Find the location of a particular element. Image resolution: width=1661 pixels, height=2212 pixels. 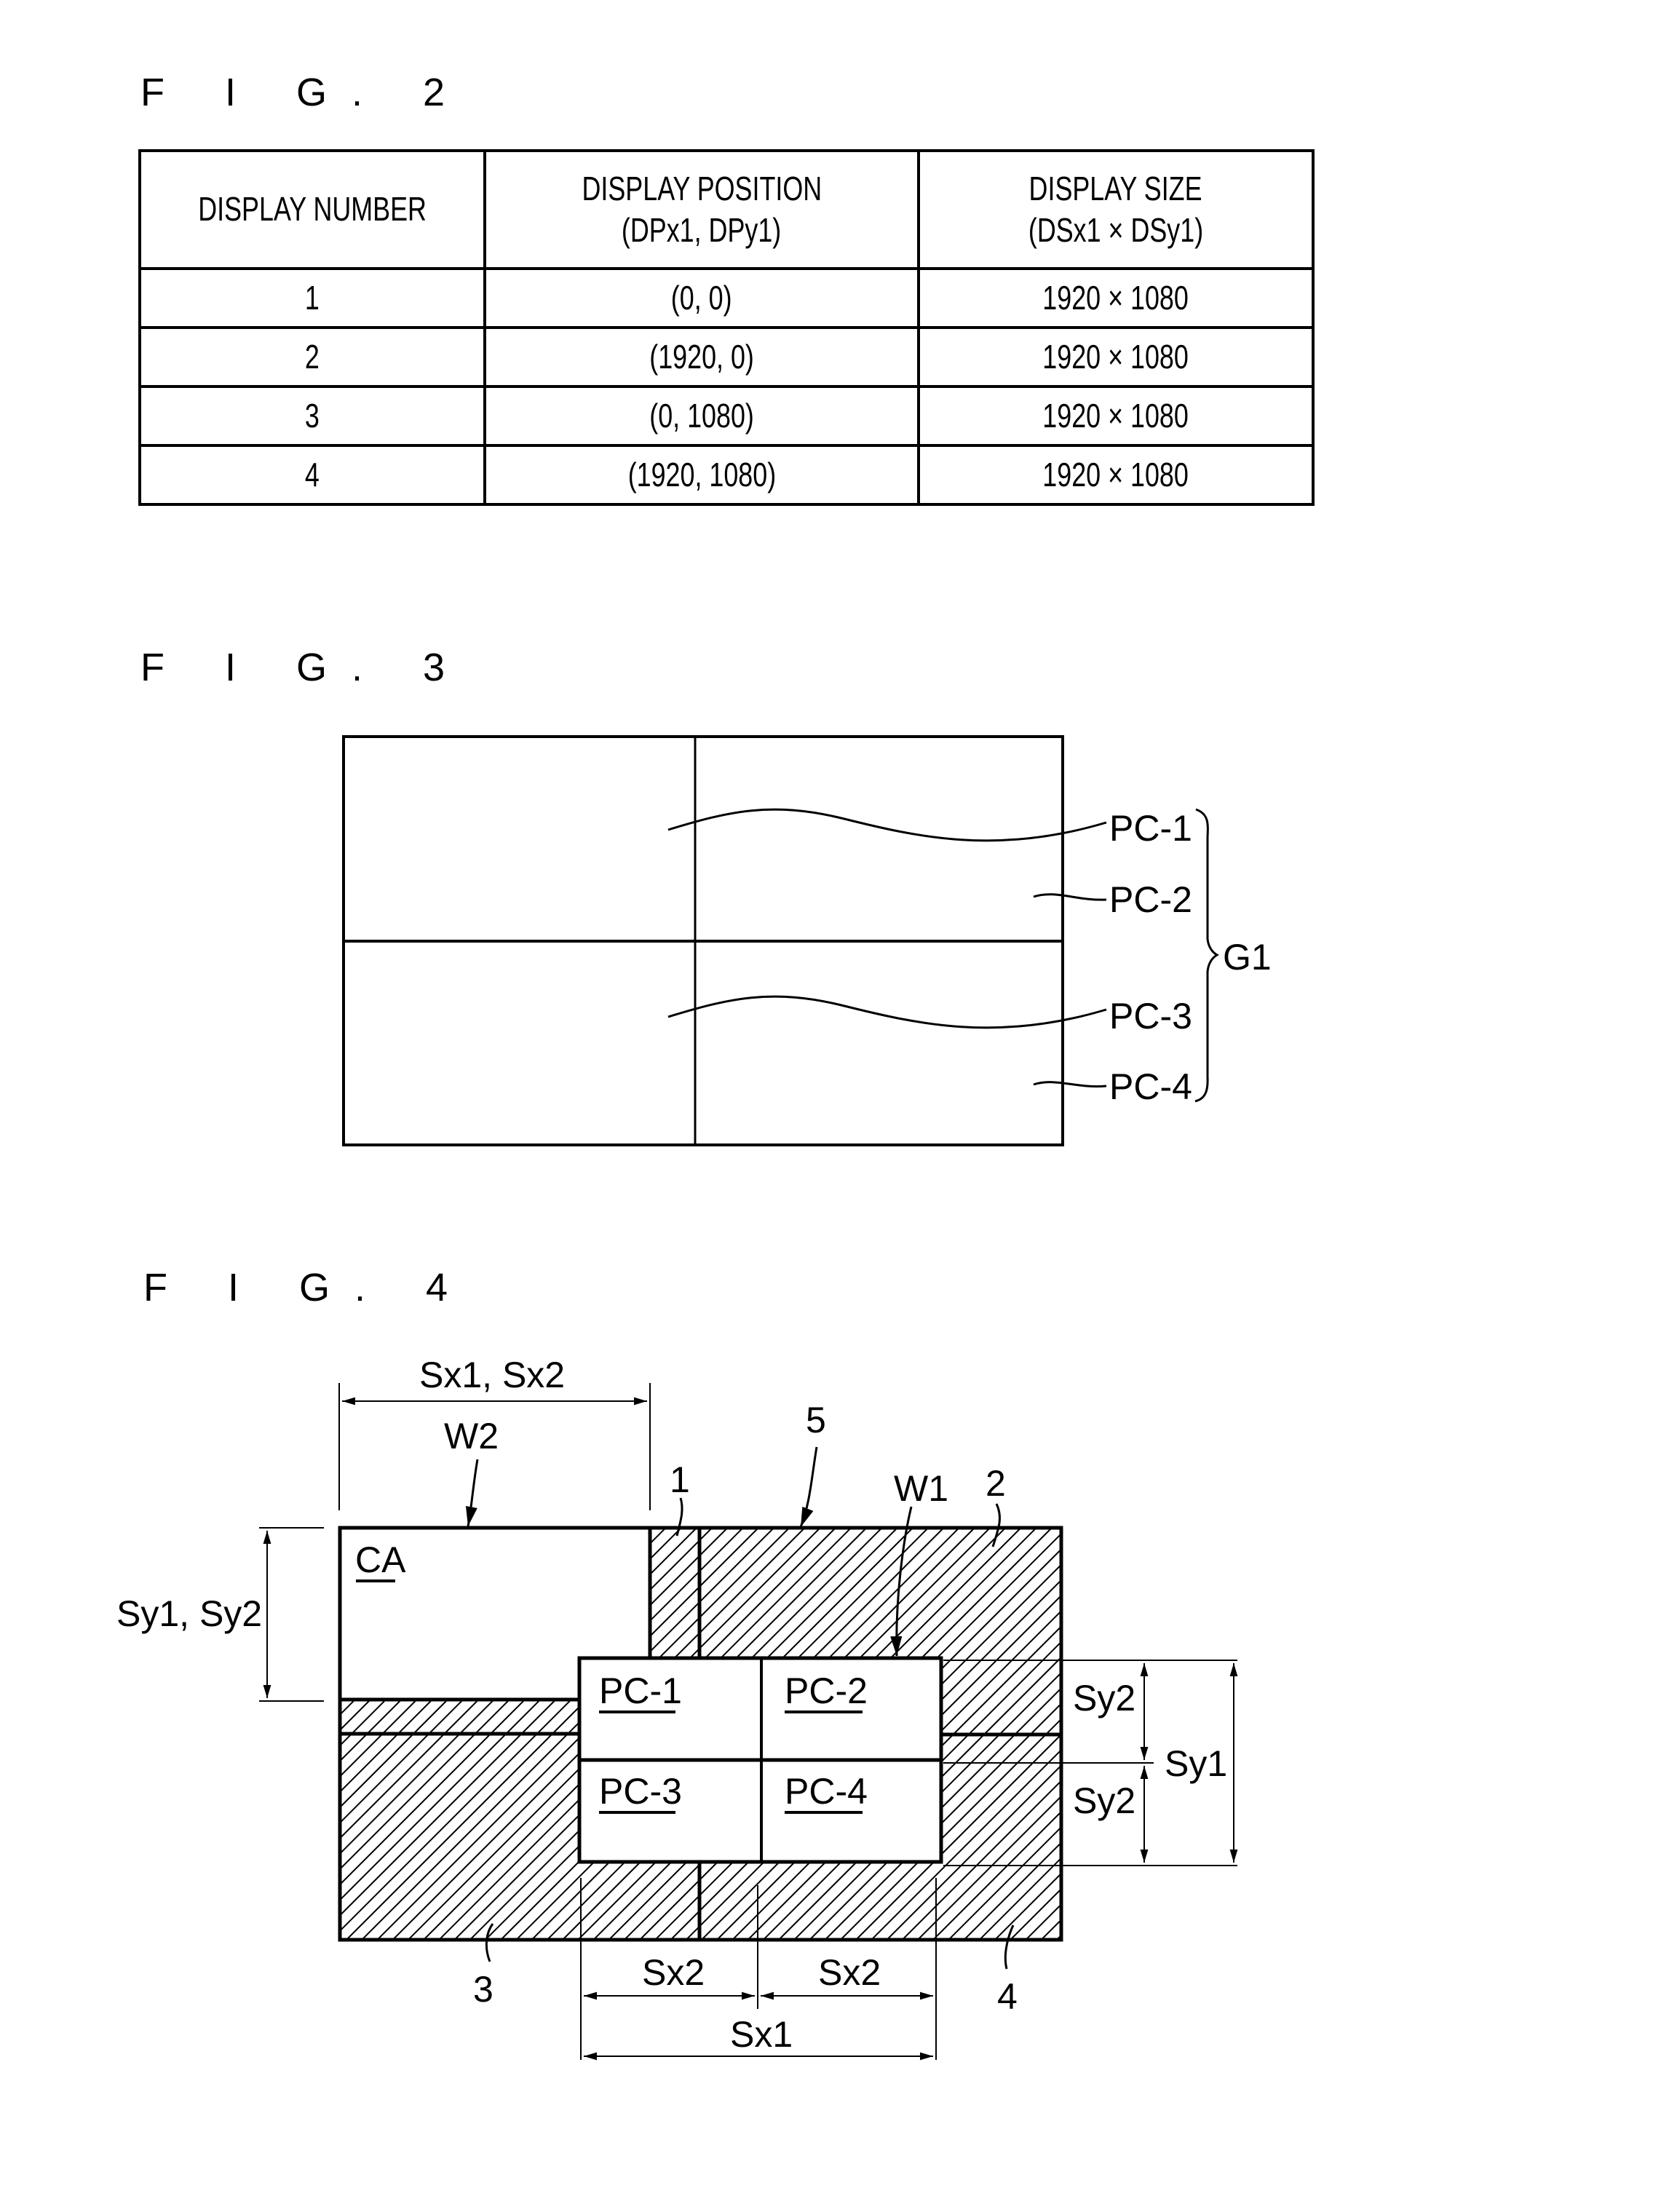

fig3-label-pc4: PC-4 is located at coordinates (1150, 1086).